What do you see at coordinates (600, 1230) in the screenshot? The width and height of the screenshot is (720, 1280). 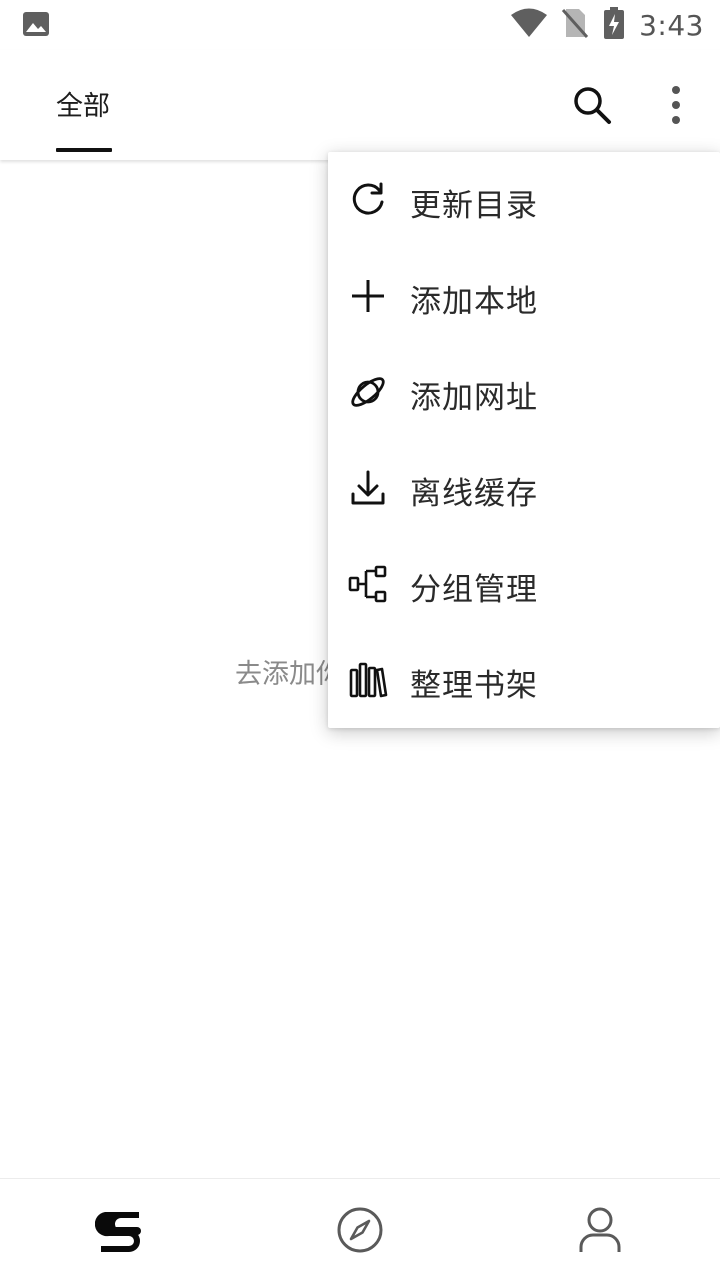 I see `person-icon` at bounding box center [600, 1230].